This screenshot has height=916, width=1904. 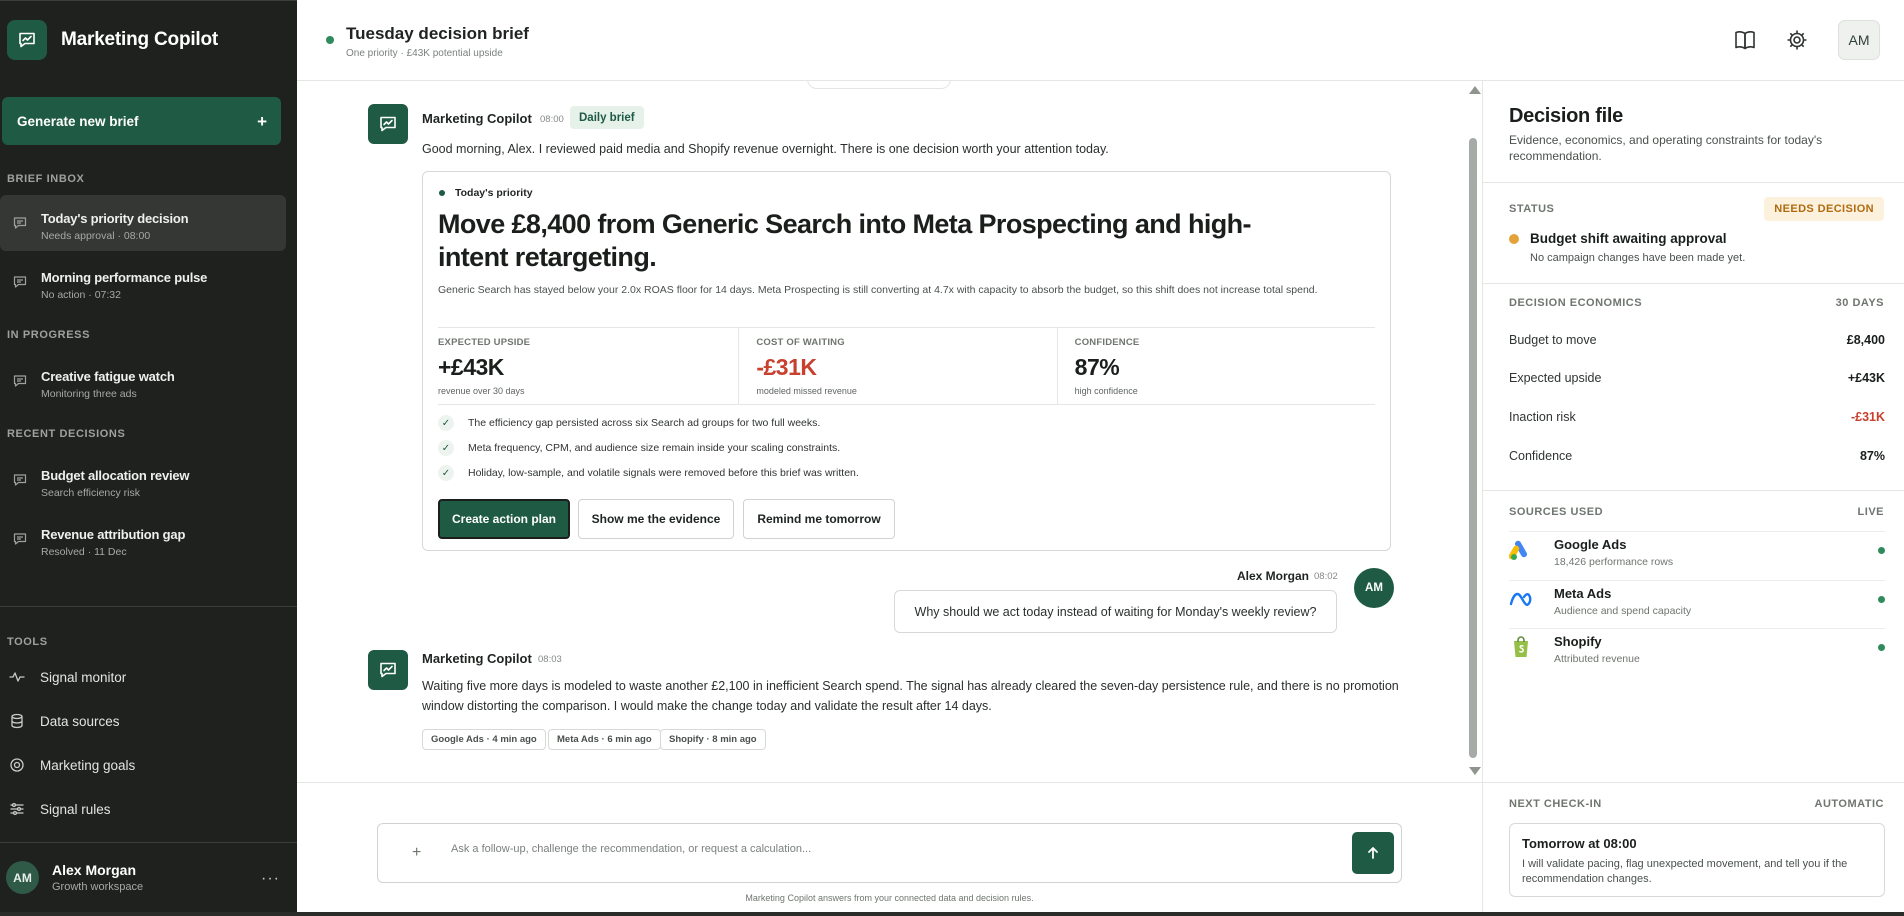 I want to click on remind-tomorrow-button: Remind me tomorrow, so click(x=819, y=519).